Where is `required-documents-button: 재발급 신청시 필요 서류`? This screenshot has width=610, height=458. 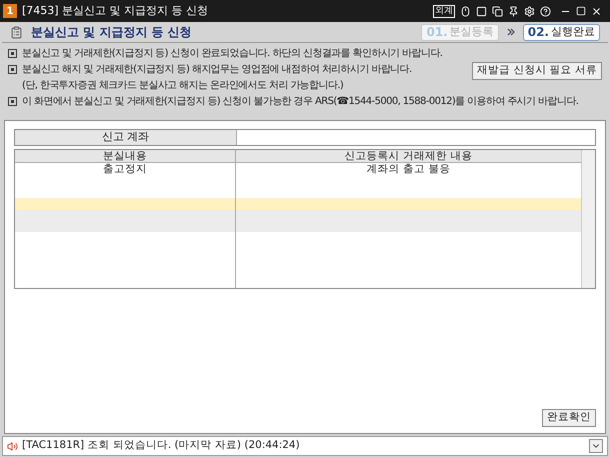 required-documents-button: 재발급 신청시 필요 서류 is located at coordinates (537, 71).